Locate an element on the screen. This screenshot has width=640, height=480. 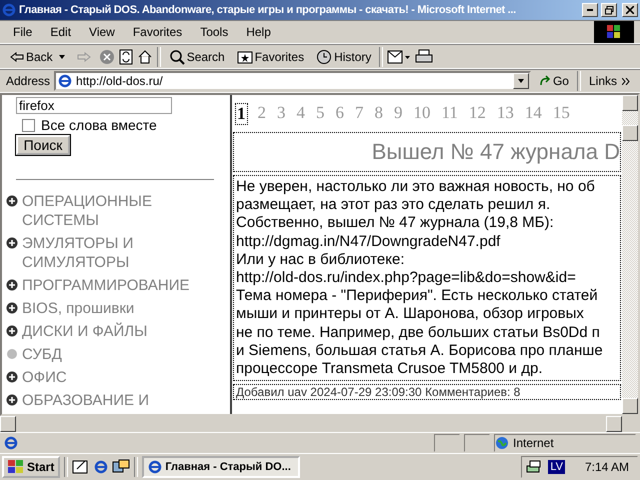
article-text-line: http://dgmag.in/N47/DowngradeN47.pdf is located at coordinates (369, 241).